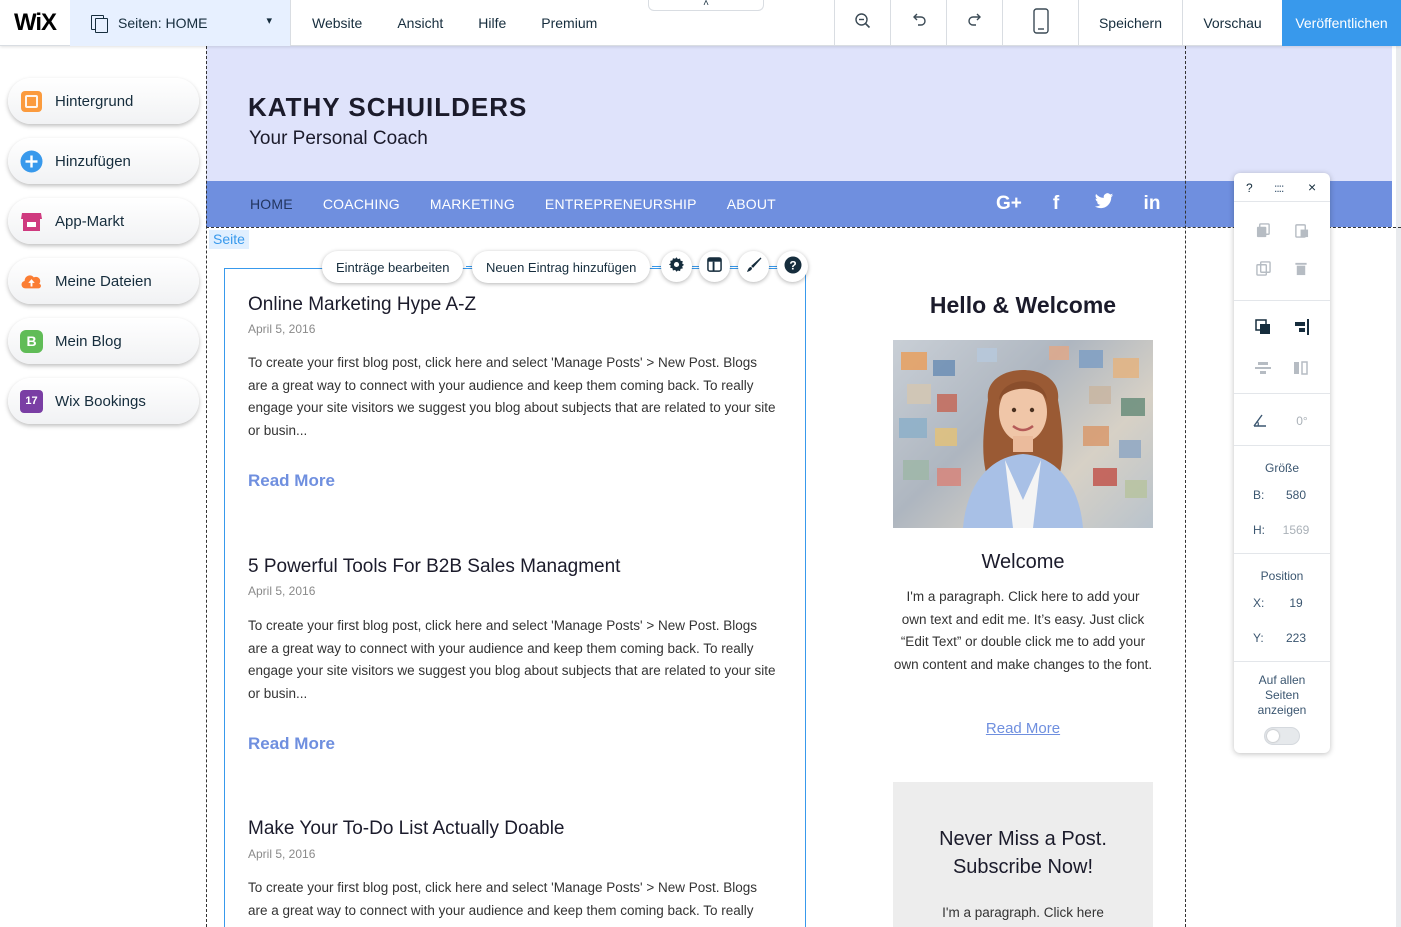 This screenshot has width=1401, height=927. What do you see at coordinates (103, 101) in the screenshot?
I see `background-button: Hintergrund` at bounding box center [103, 101].